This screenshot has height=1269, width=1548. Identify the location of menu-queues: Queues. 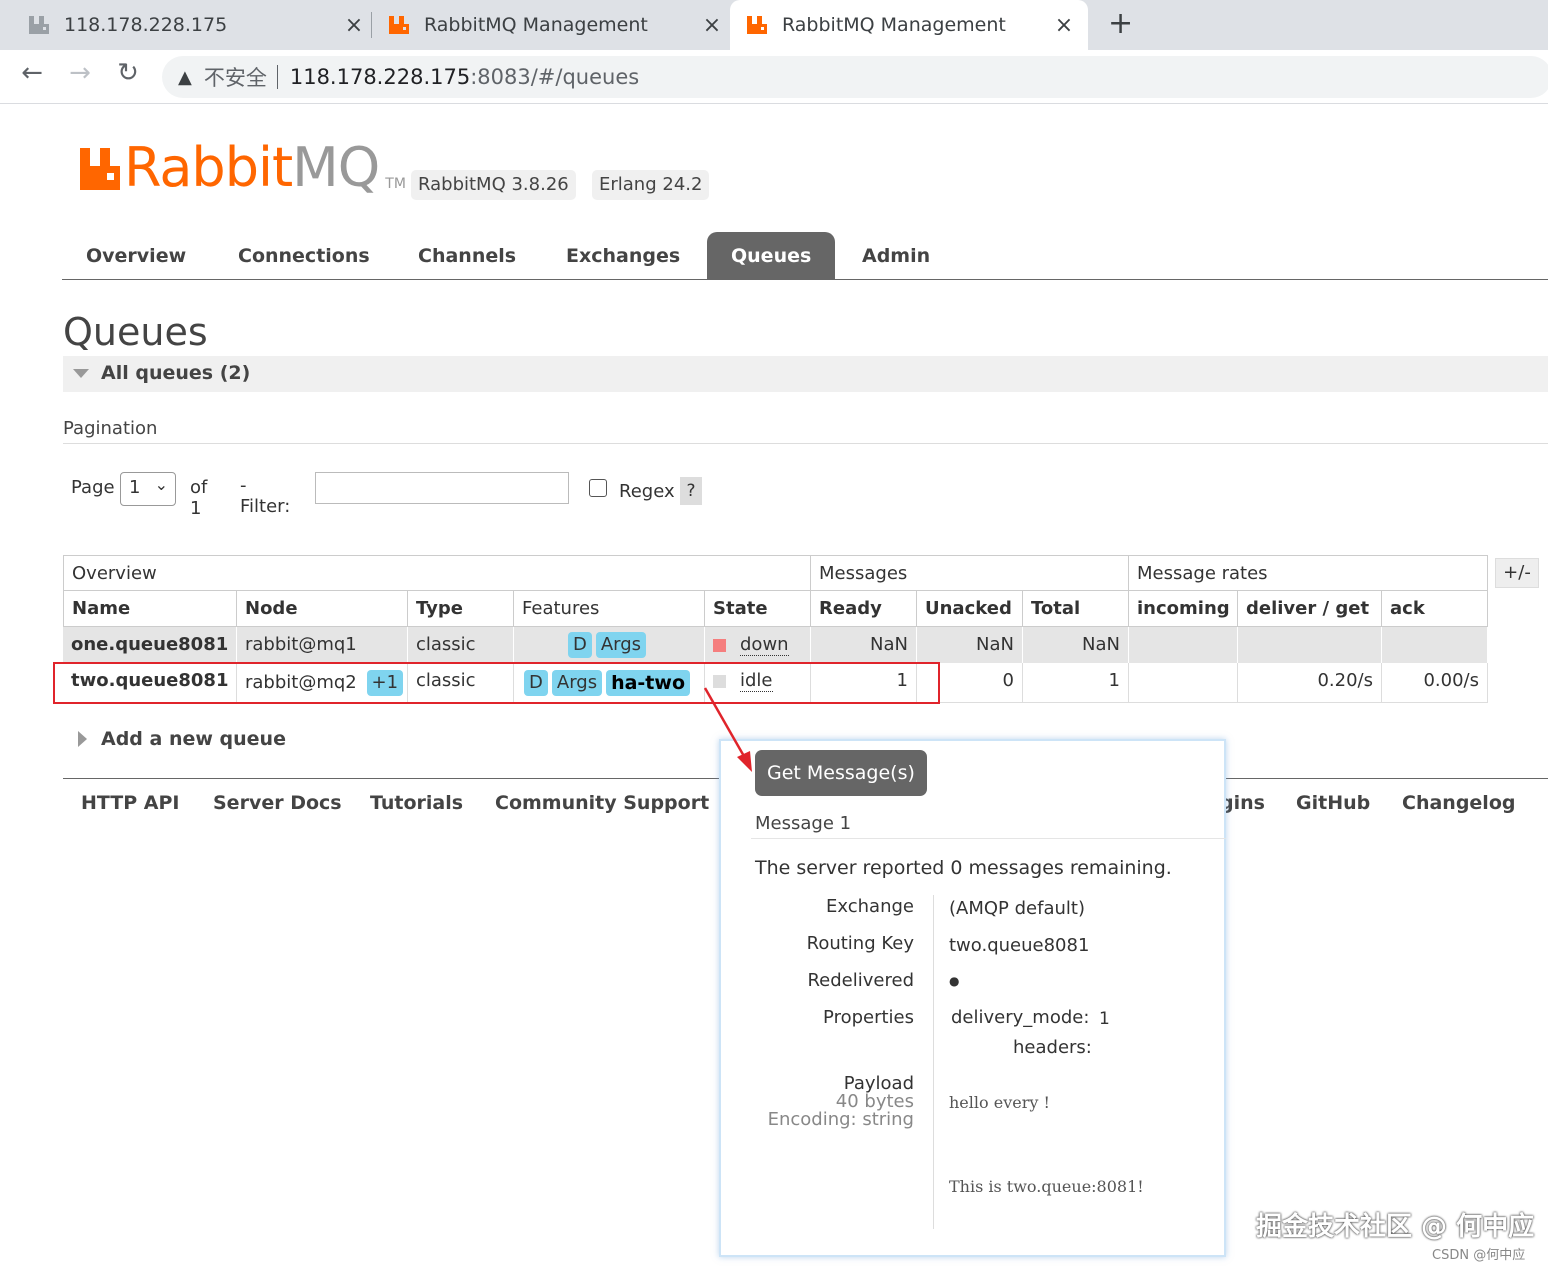
(771, 255).